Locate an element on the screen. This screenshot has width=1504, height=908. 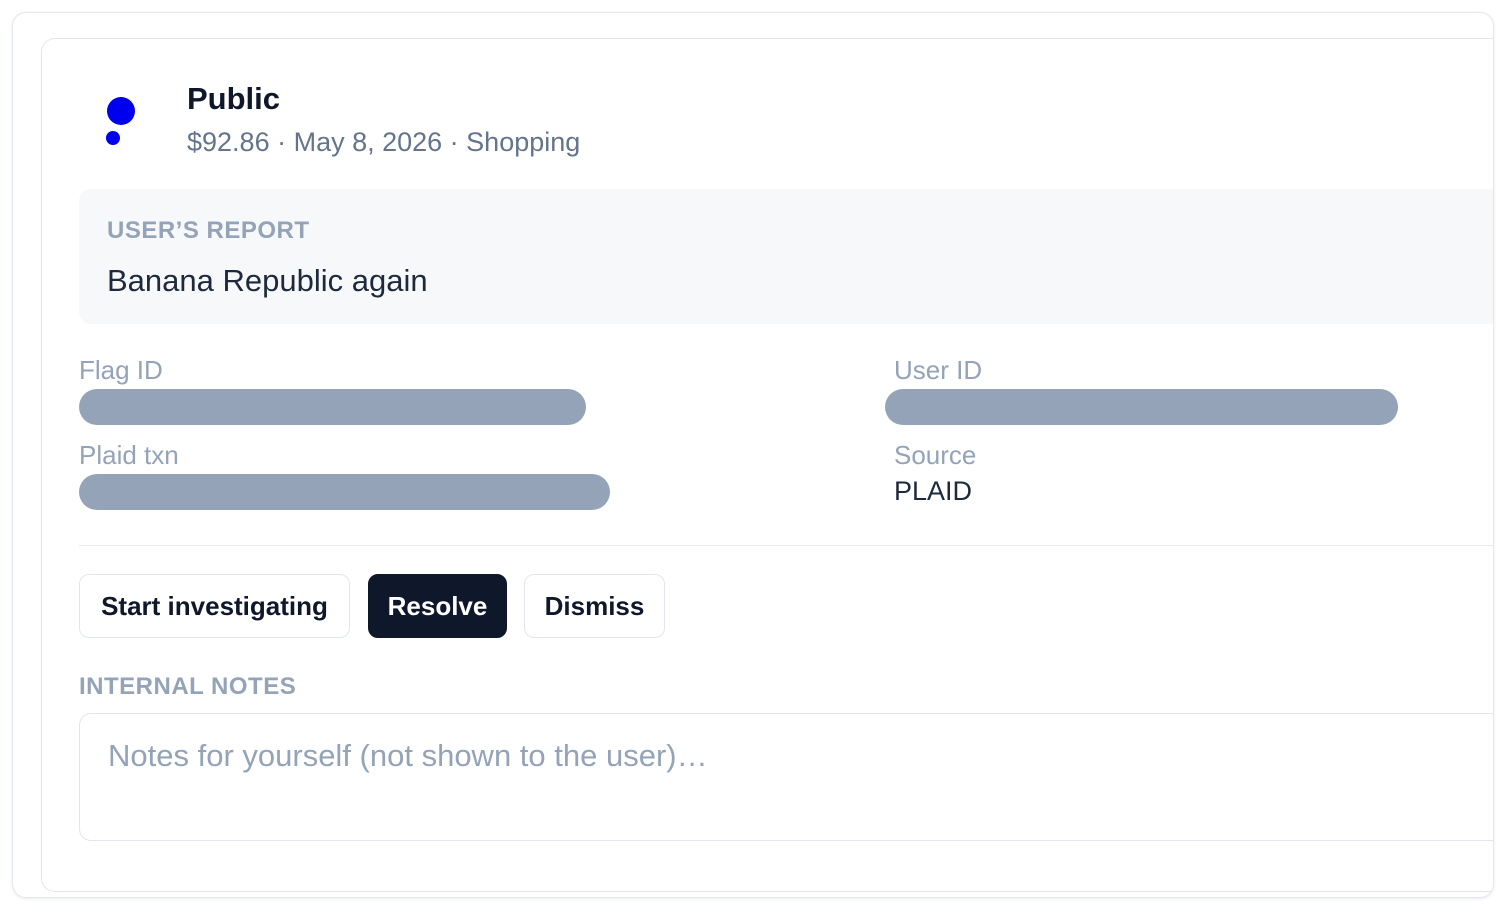
public-logo-icon is located at coordinates (124, 123).